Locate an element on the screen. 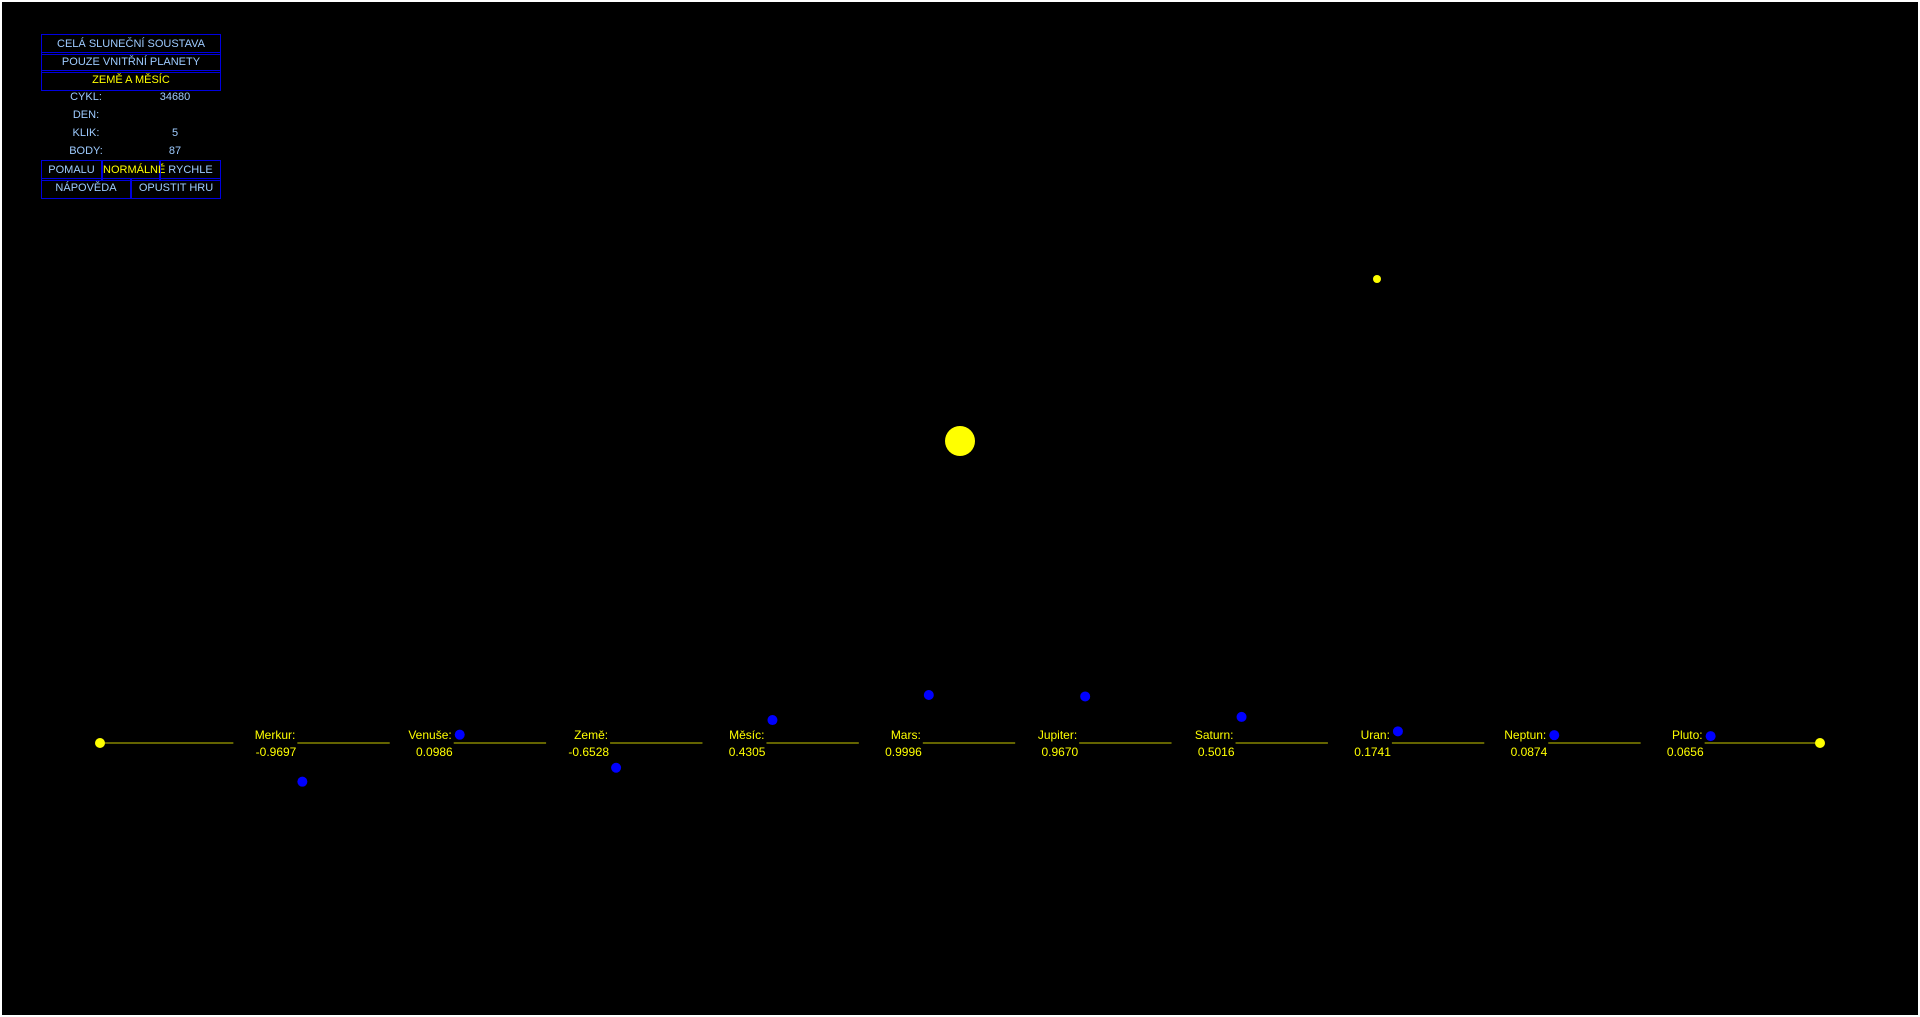  body-name-saturn: Saturn: is located at coordinates (1214, 735).